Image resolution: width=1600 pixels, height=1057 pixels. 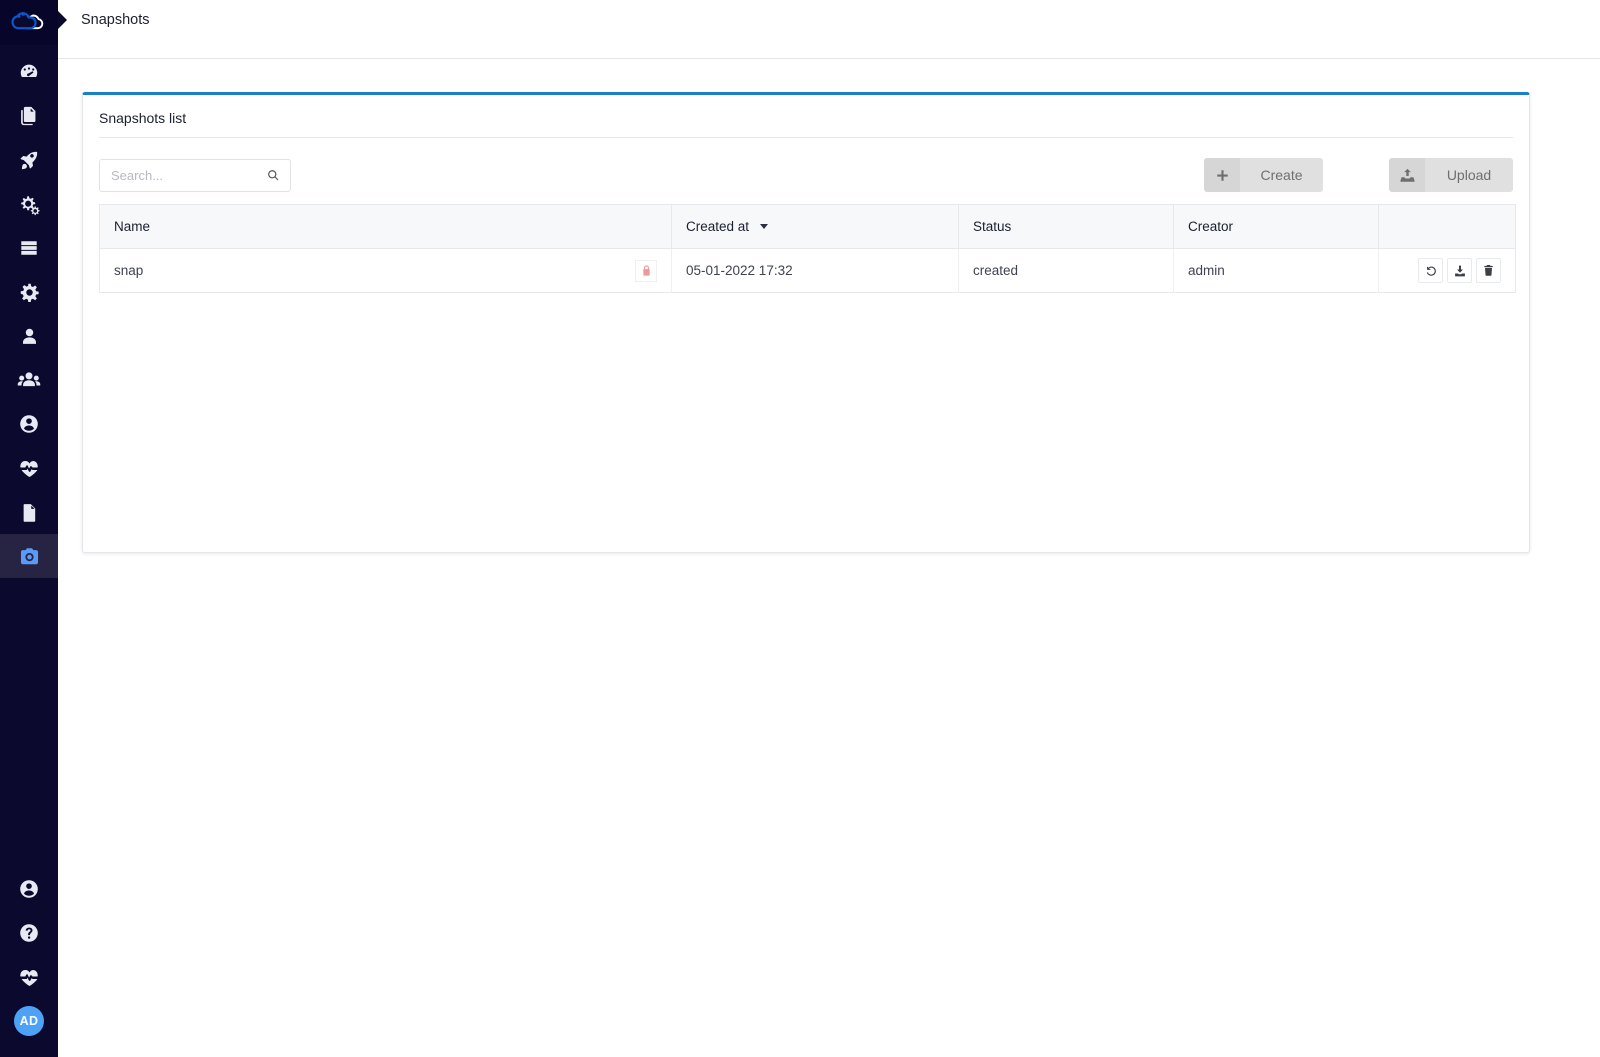 What do you see at coordinates (1469, 175) in the screenshot?
I see `upload-button-label: Upload` at bounding box center [1469, 175].